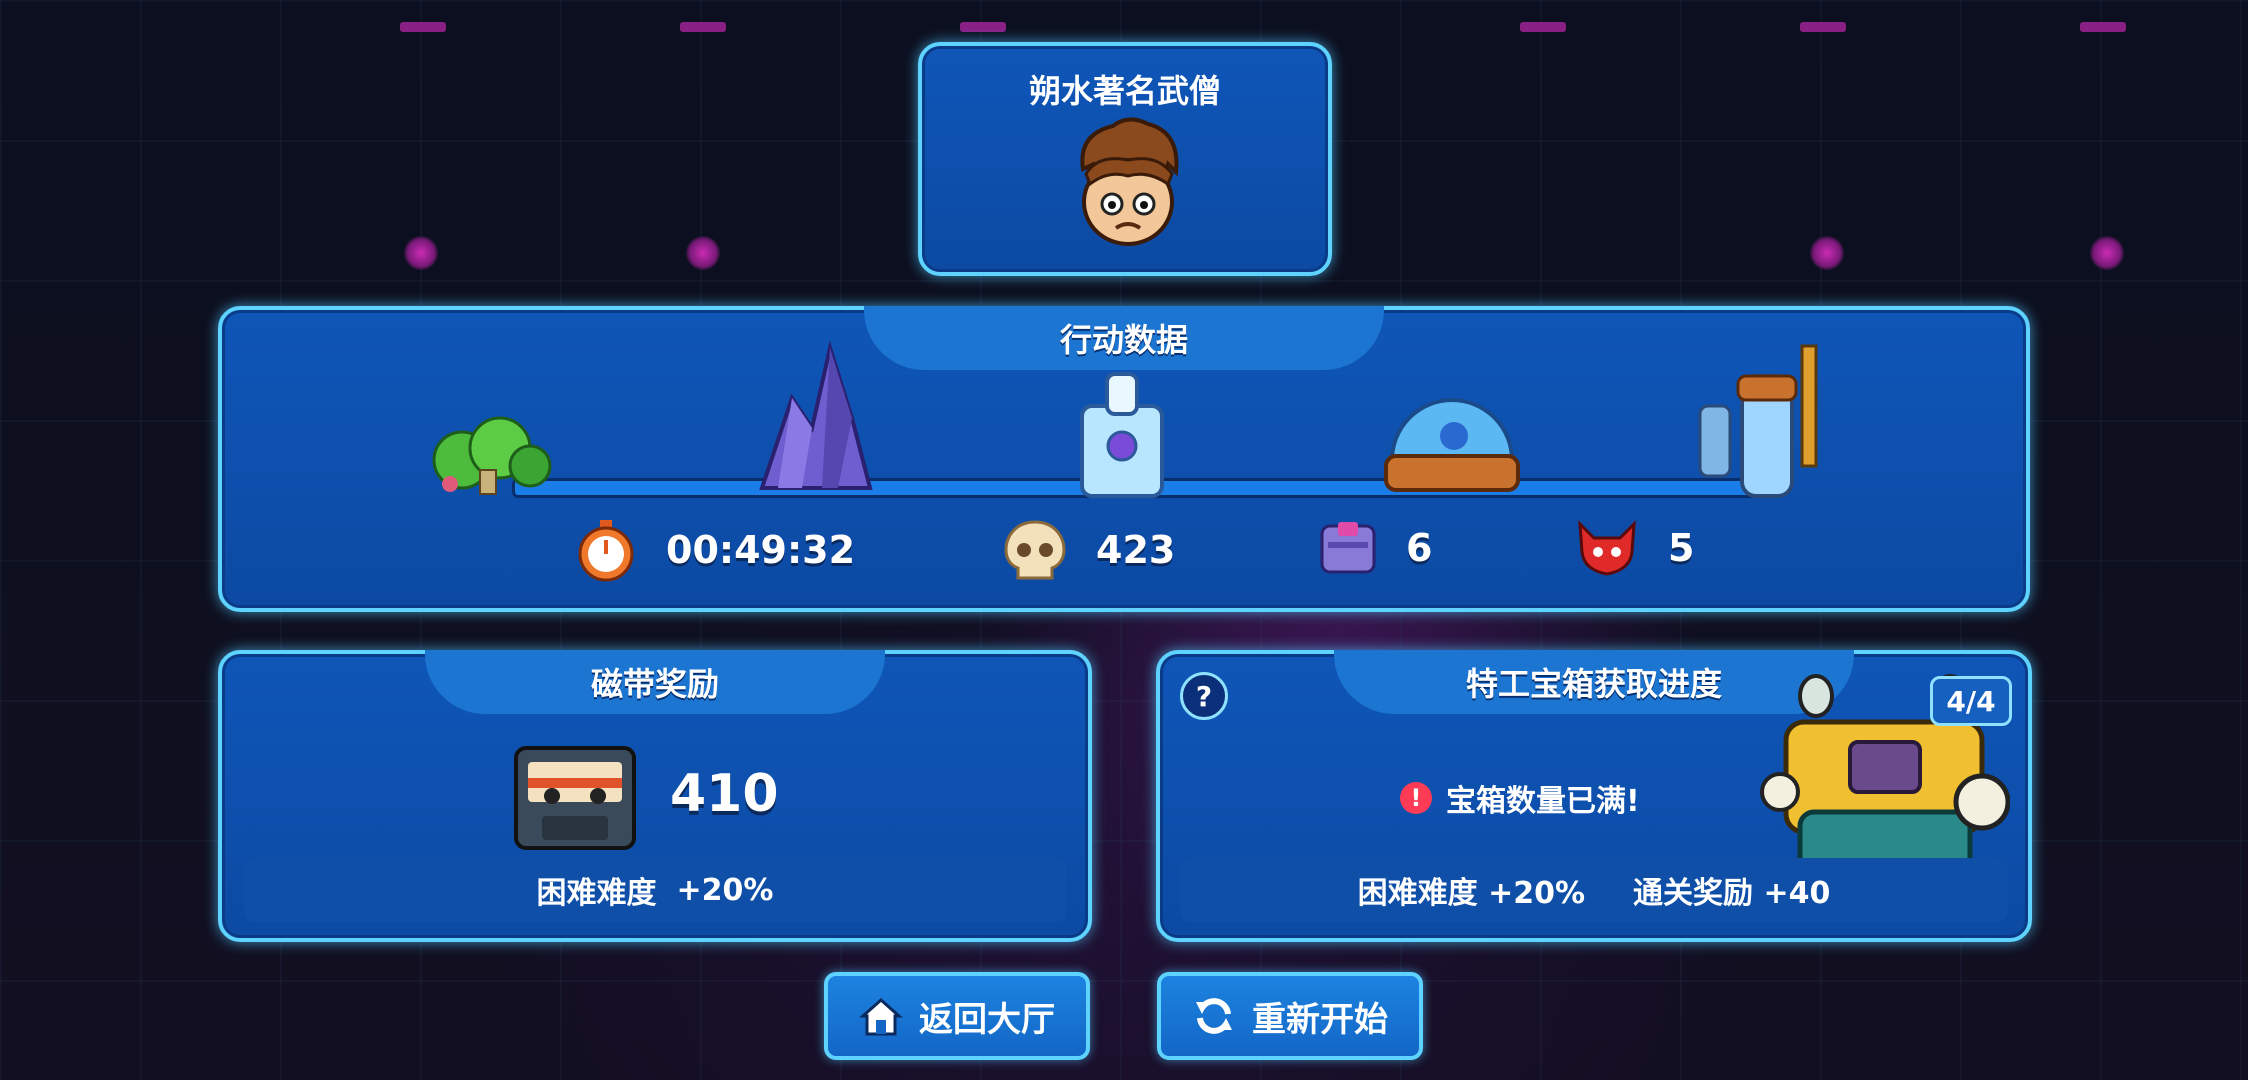 The height and width of the screenshot is (1080, 2248). I want to click on help-icon: ?, so click(1204, 696).